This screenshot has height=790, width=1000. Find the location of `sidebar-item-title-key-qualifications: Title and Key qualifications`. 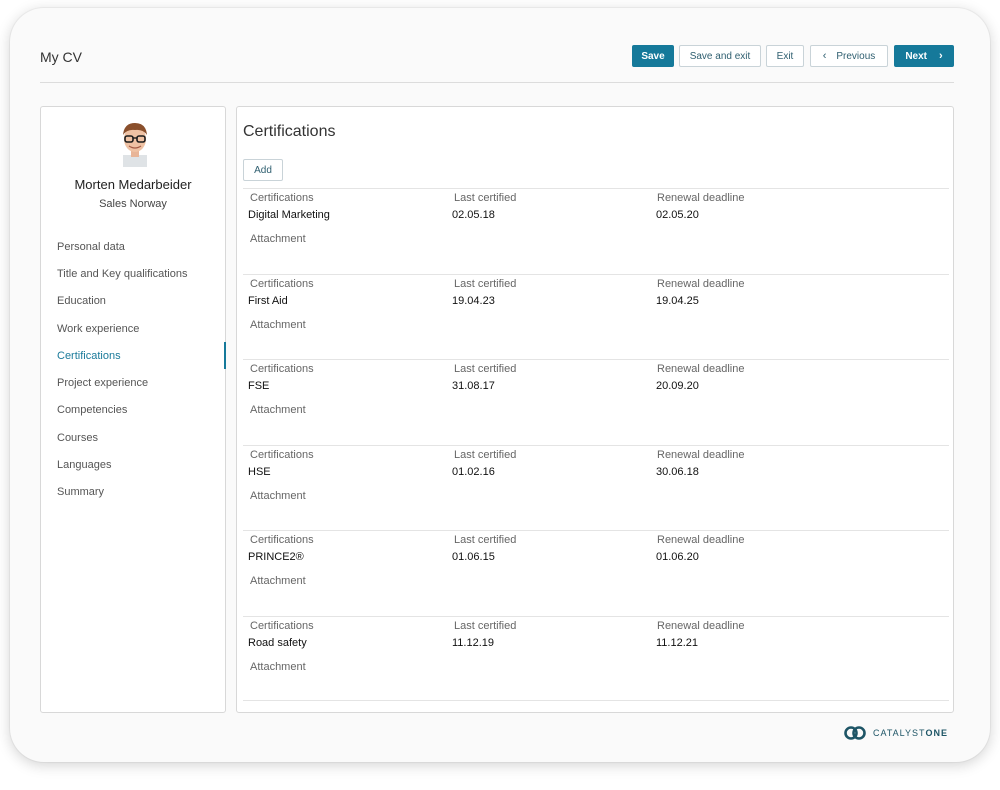

sidebar-item-title-key-qualifications: Title and Key qualifications is located at coordinates (133, 273).